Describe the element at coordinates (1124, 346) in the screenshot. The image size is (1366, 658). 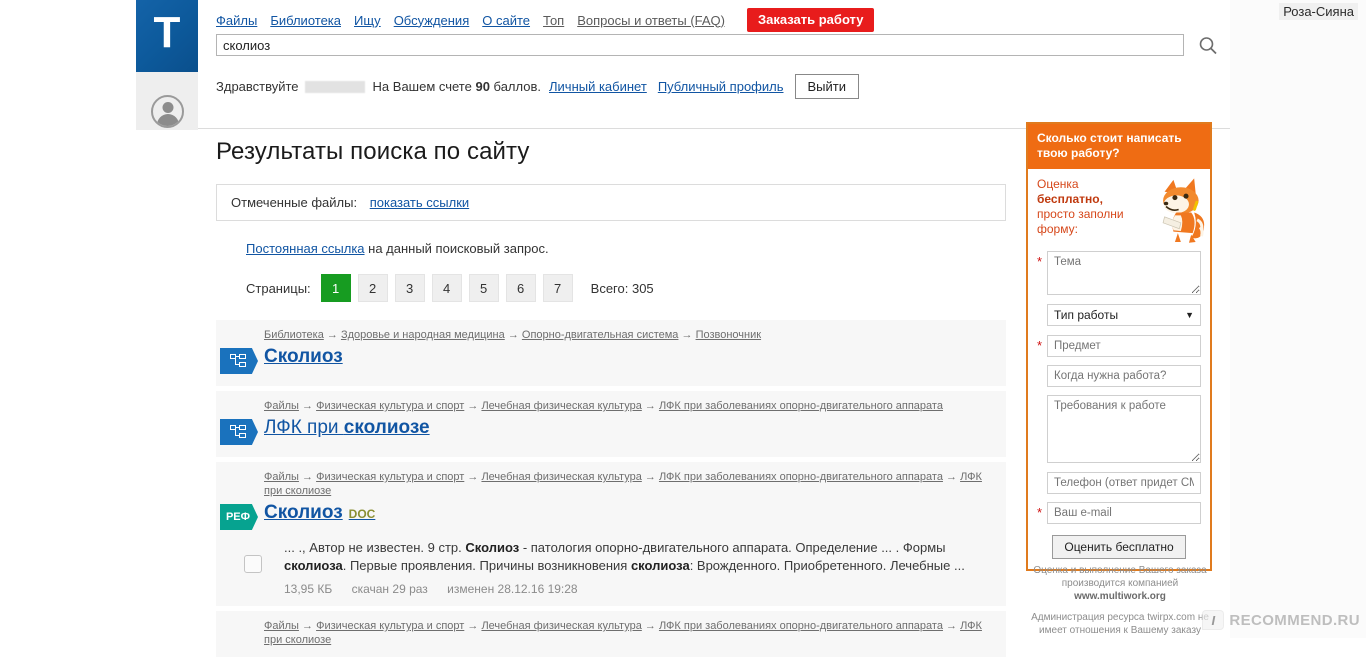
I see `subject-input` at that location.